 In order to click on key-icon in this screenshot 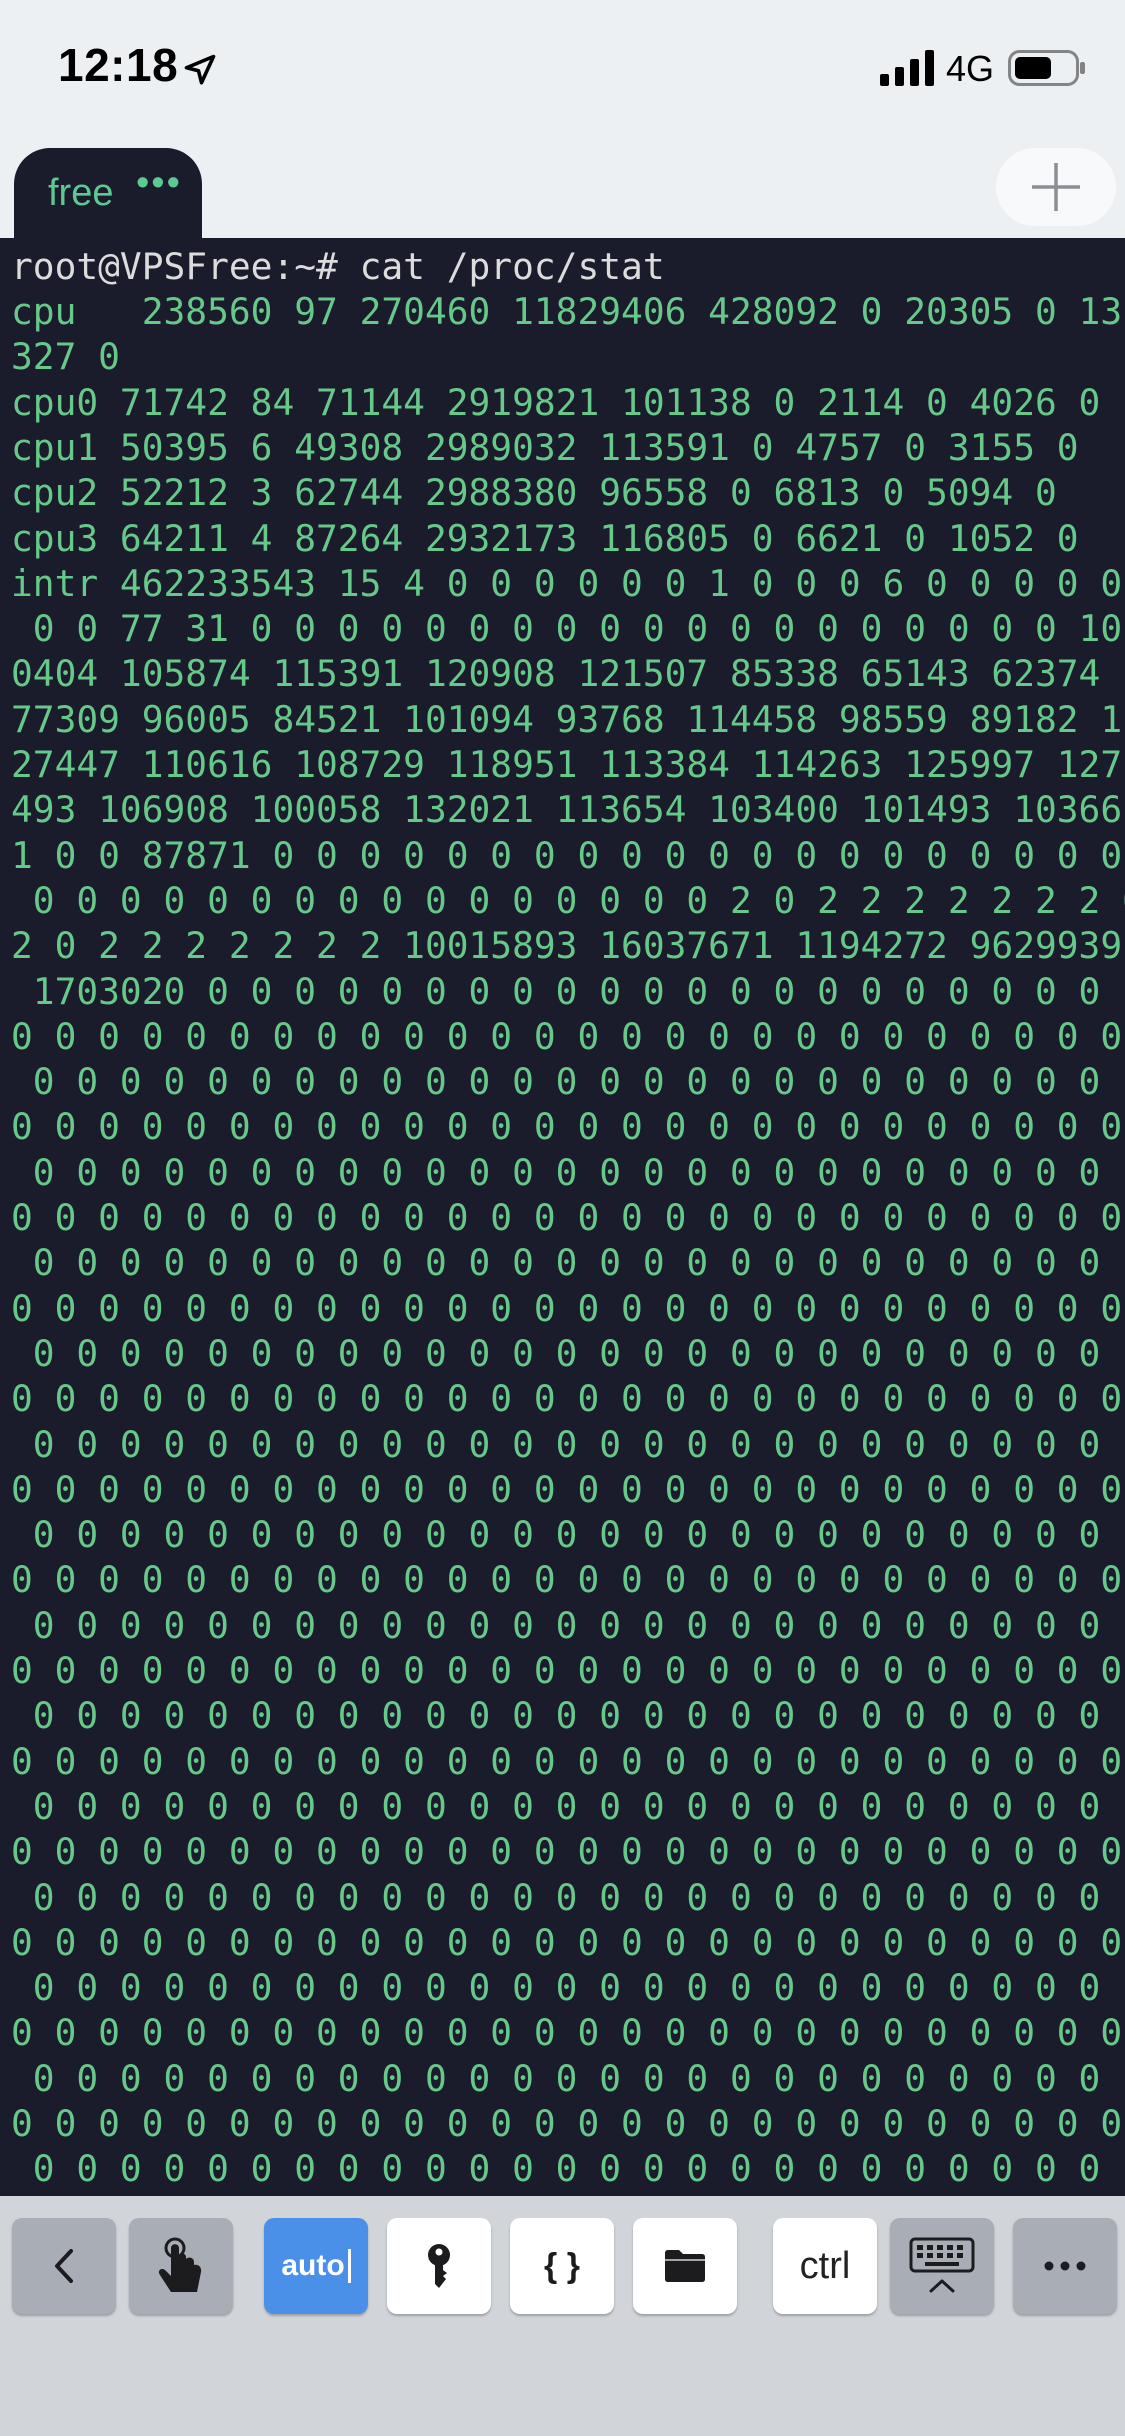, I will do `click(439, 2266)`.